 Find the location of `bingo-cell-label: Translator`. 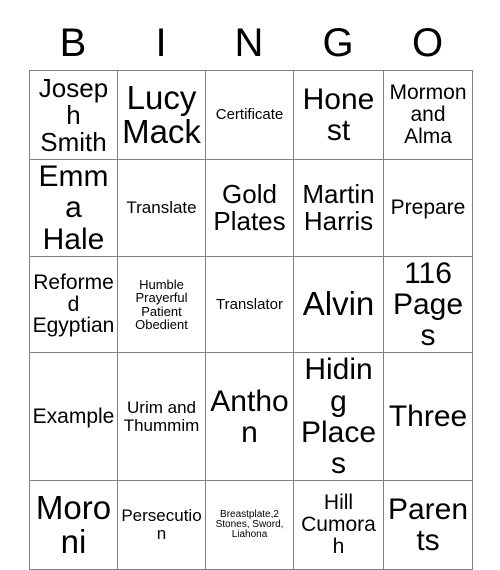

bingo-cell-label: Translator is located at coordinates (249, 304).